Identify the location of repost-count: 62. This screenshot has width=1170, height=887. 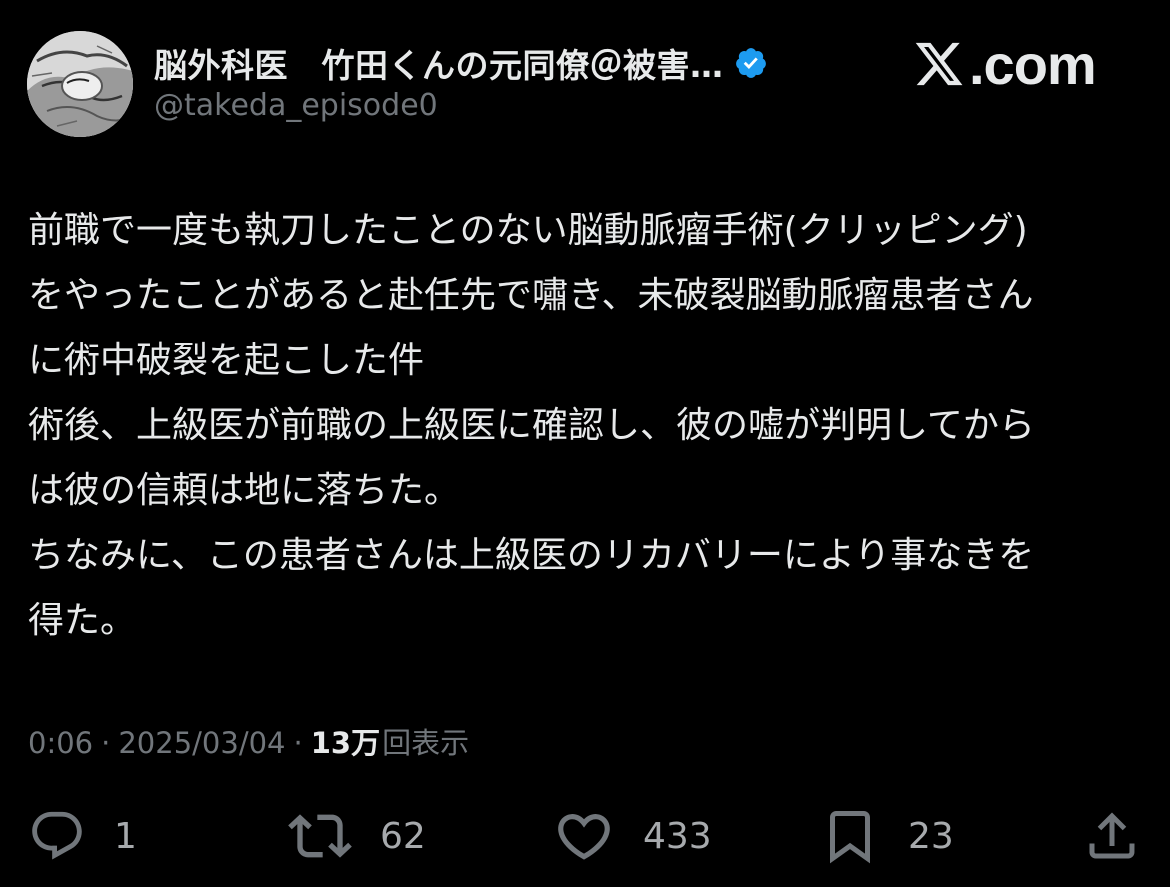
(403, 836).